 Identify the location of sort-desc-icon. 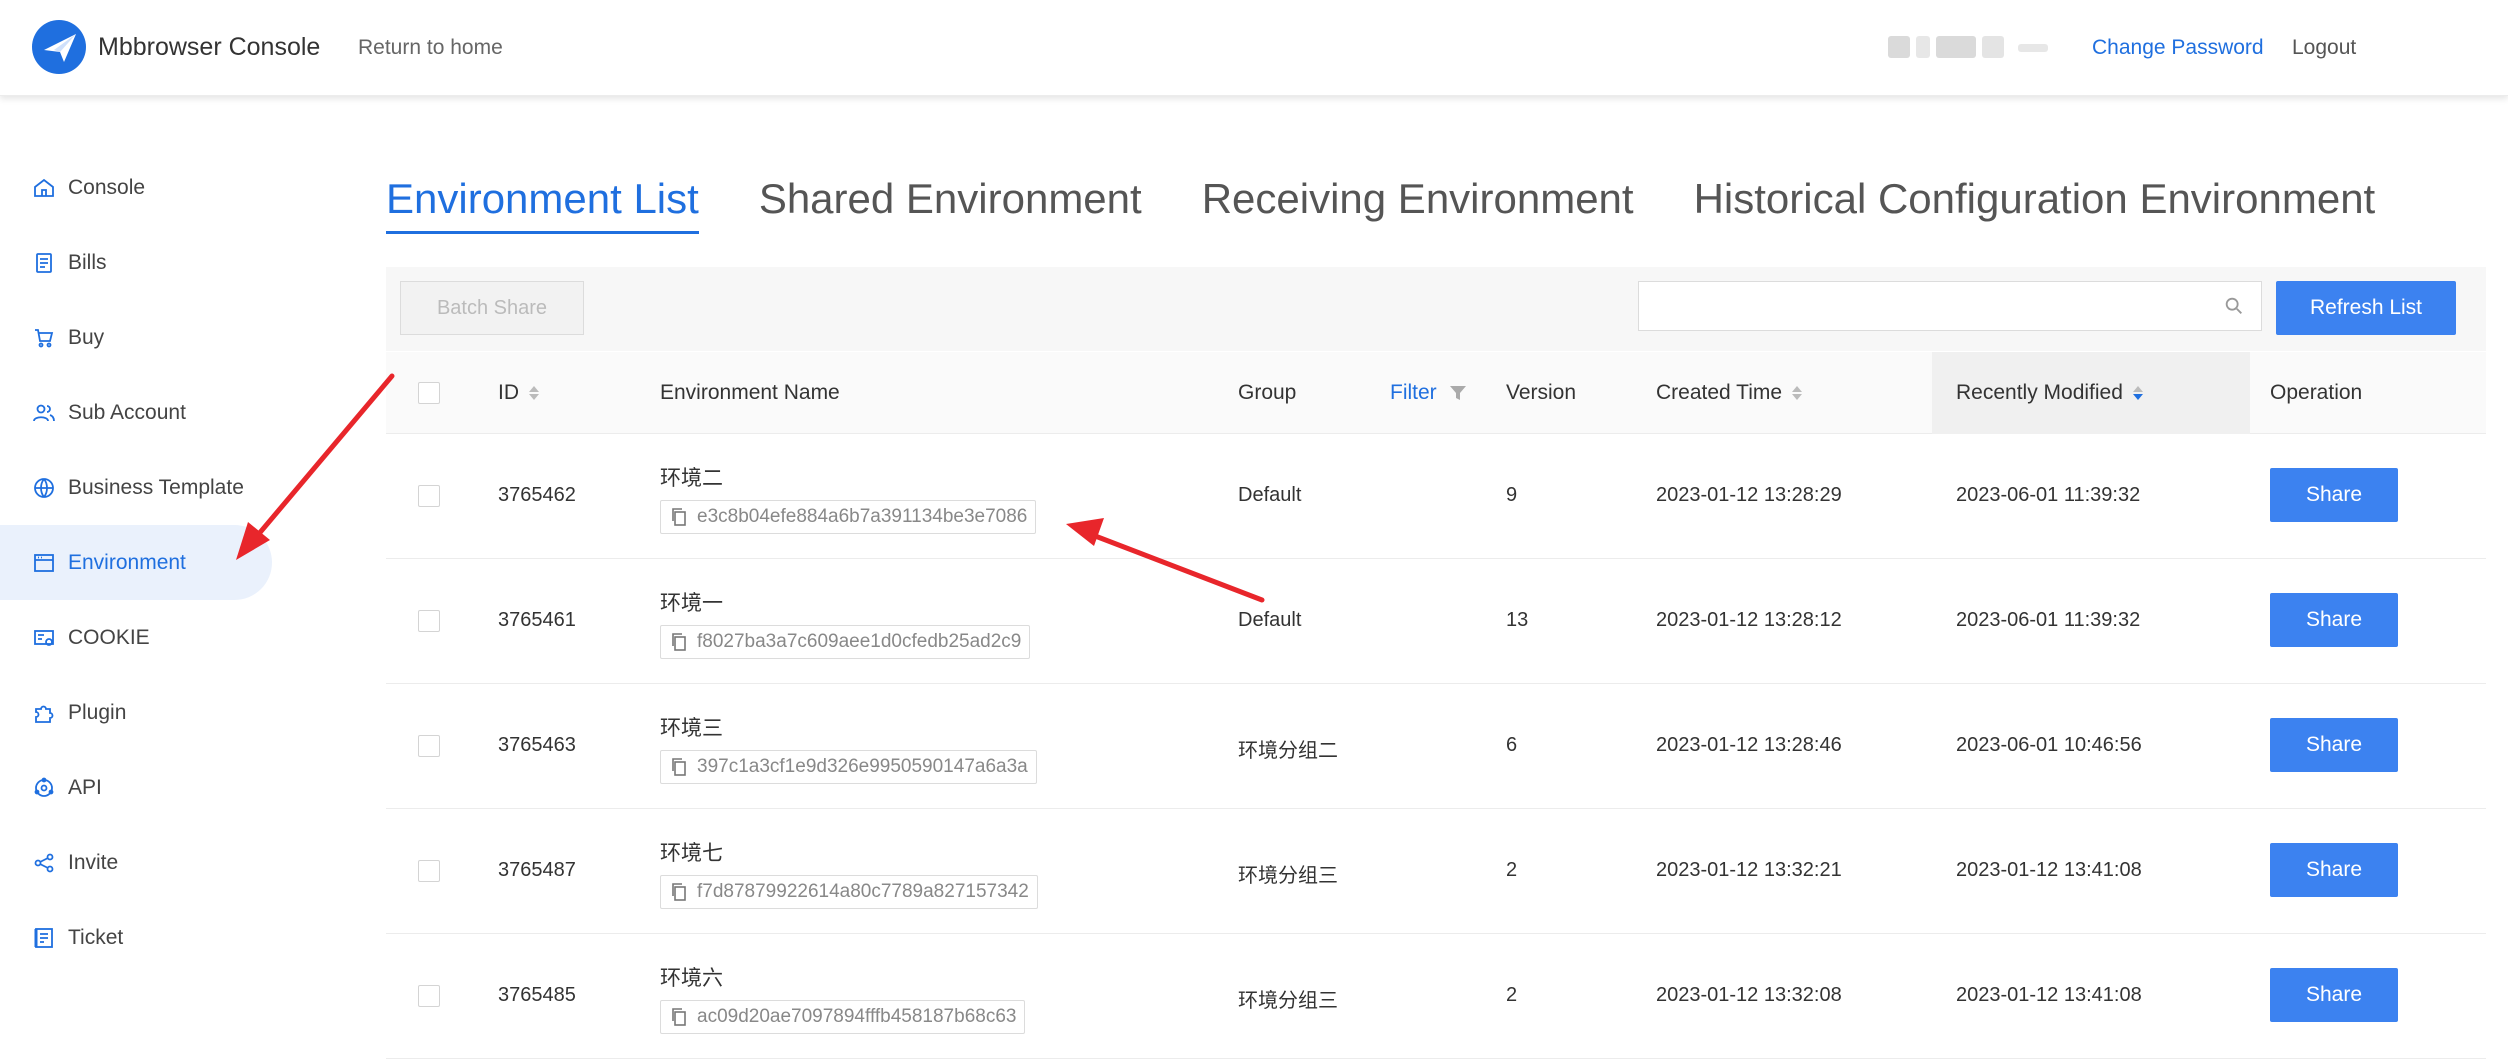
(2137, 393).